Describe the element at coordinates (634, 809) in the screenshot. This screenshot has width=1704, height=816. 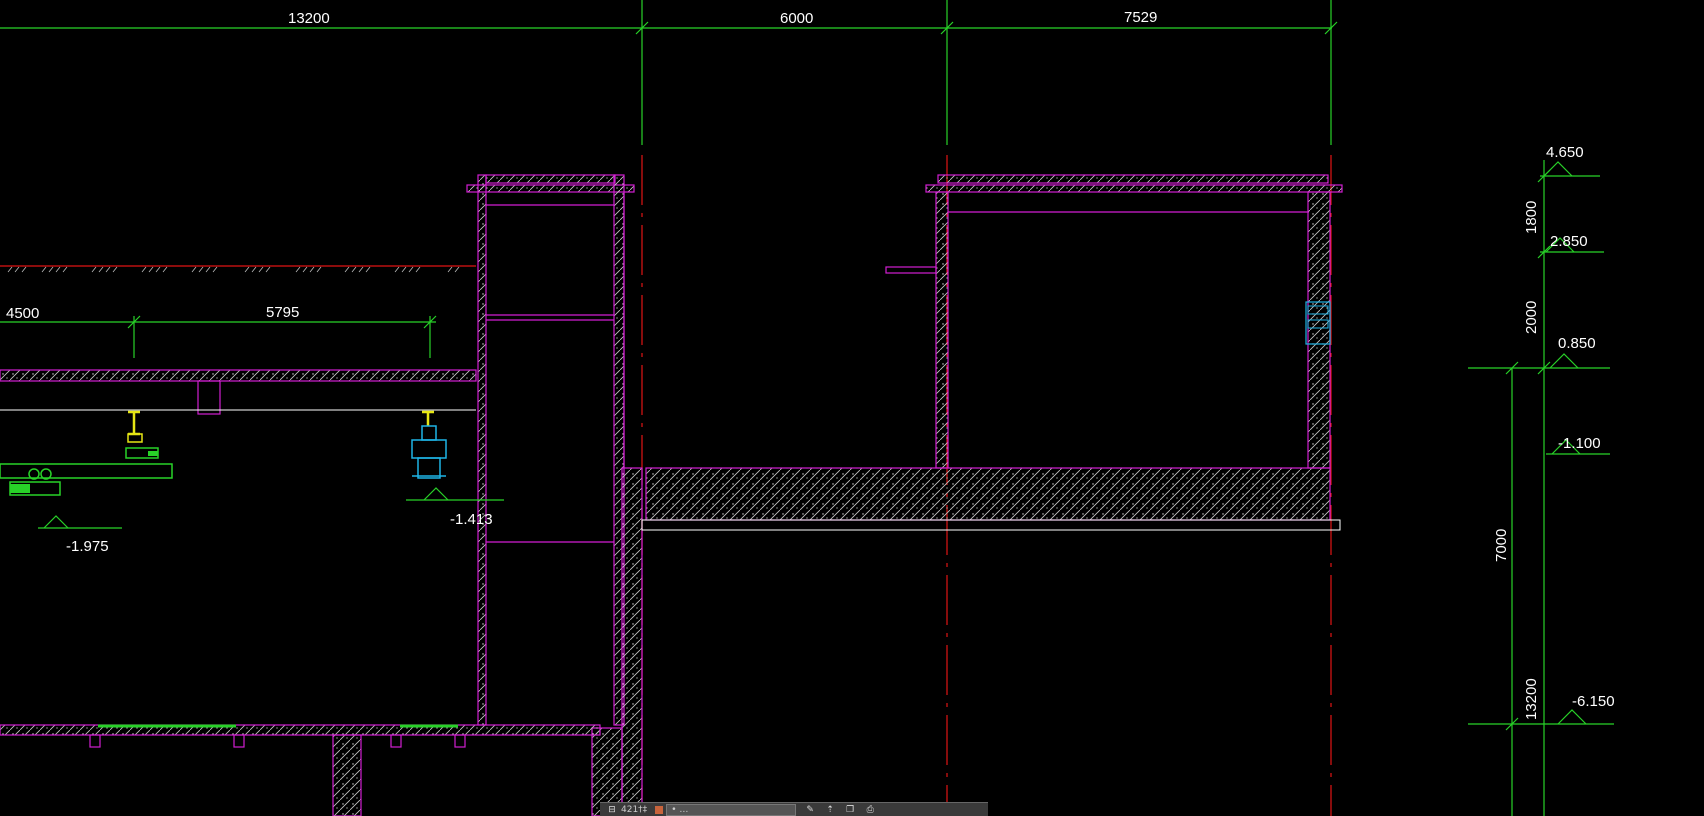
I see `status-left-text: 421†‡` at that location.